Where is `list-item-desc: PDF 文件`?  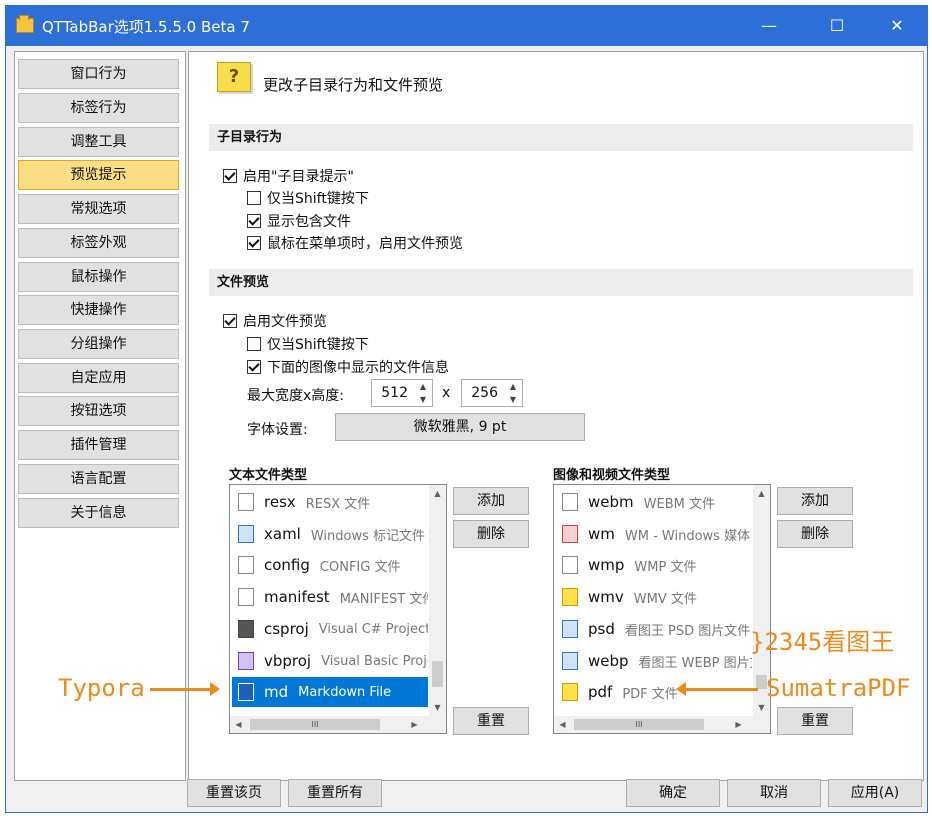 list-item-desc: PDF 文件 is located at coordinates (650, 694).